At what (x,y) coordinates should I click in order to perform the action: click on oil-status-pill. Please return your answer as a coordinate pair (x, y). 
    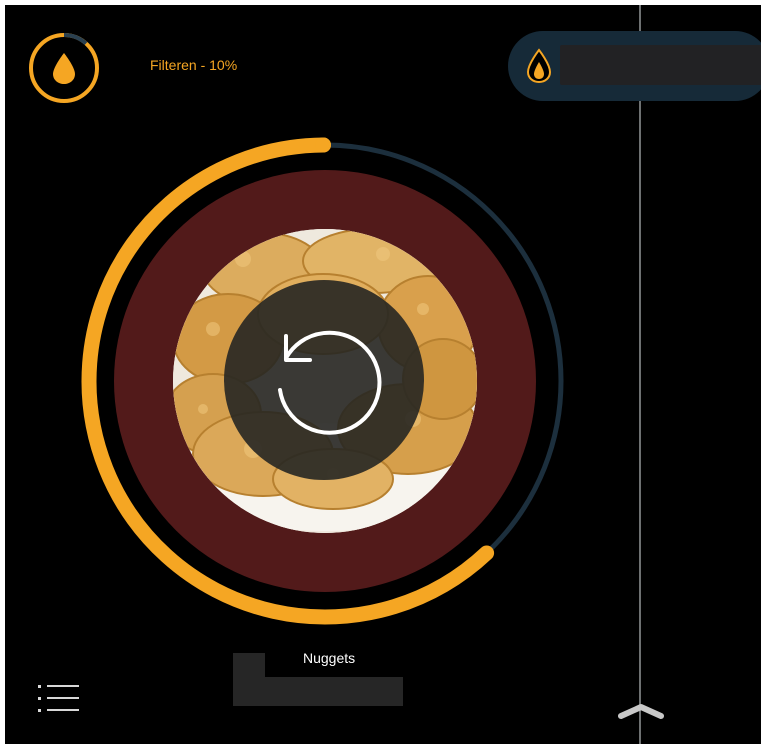
    Looking at the image, I should click on (634, 66).